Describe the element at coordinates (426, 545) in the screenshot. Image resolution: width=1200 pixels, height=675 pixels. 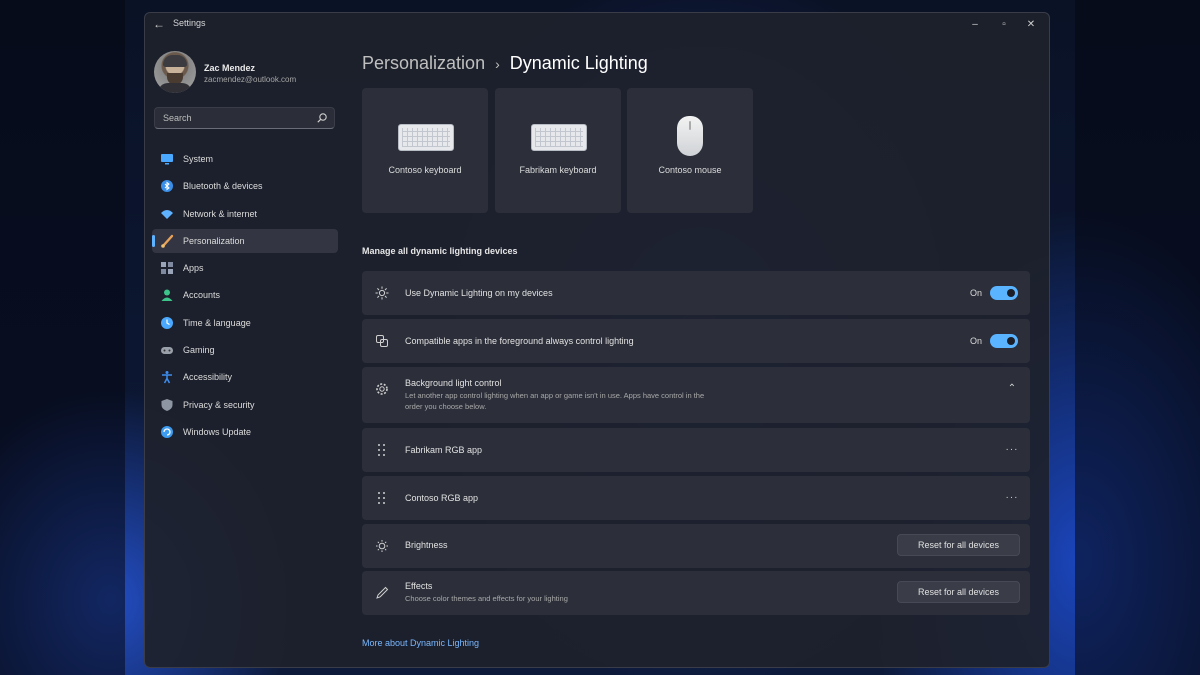
I see `setting-label: Brightness` at that location.